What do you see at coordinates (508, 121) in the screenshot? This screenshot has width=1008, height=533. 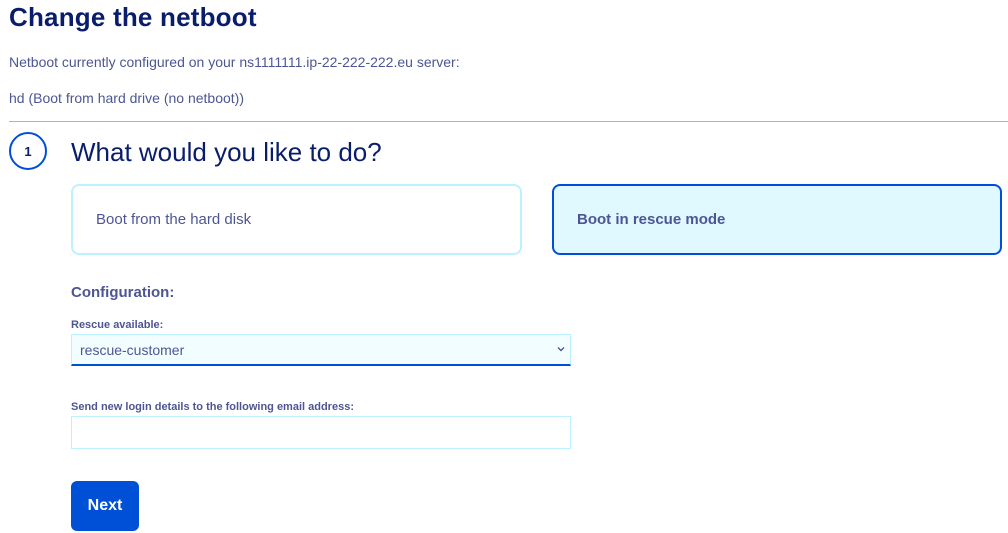 I see `divider` at bounding box center [508, 121].